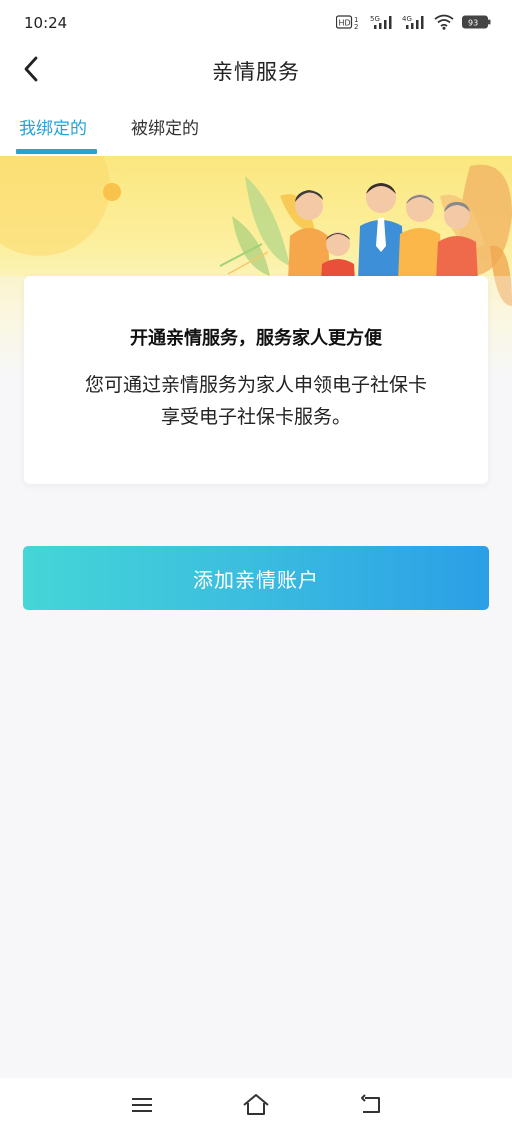 This screenshot has height=1137, width=512. What do you see at coordinates (255, 417) in the screenshot?
I see `card-description-line-2: 享受电子社保卡服务。` at bounding box center [255, 417].